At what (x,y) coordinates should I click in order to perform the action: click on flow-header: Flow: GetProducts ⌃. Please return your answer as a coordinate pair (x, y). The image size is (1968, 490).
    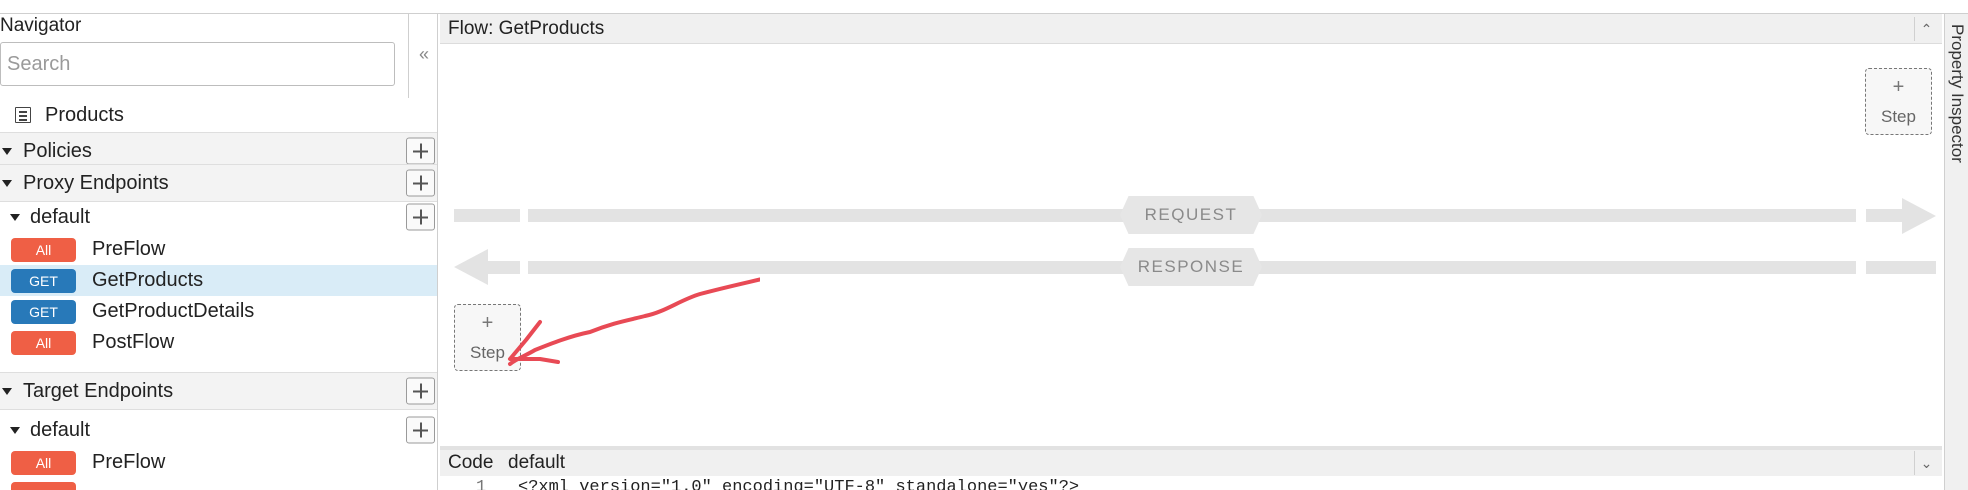
    Looking at the image, I should click on (1191, 29).